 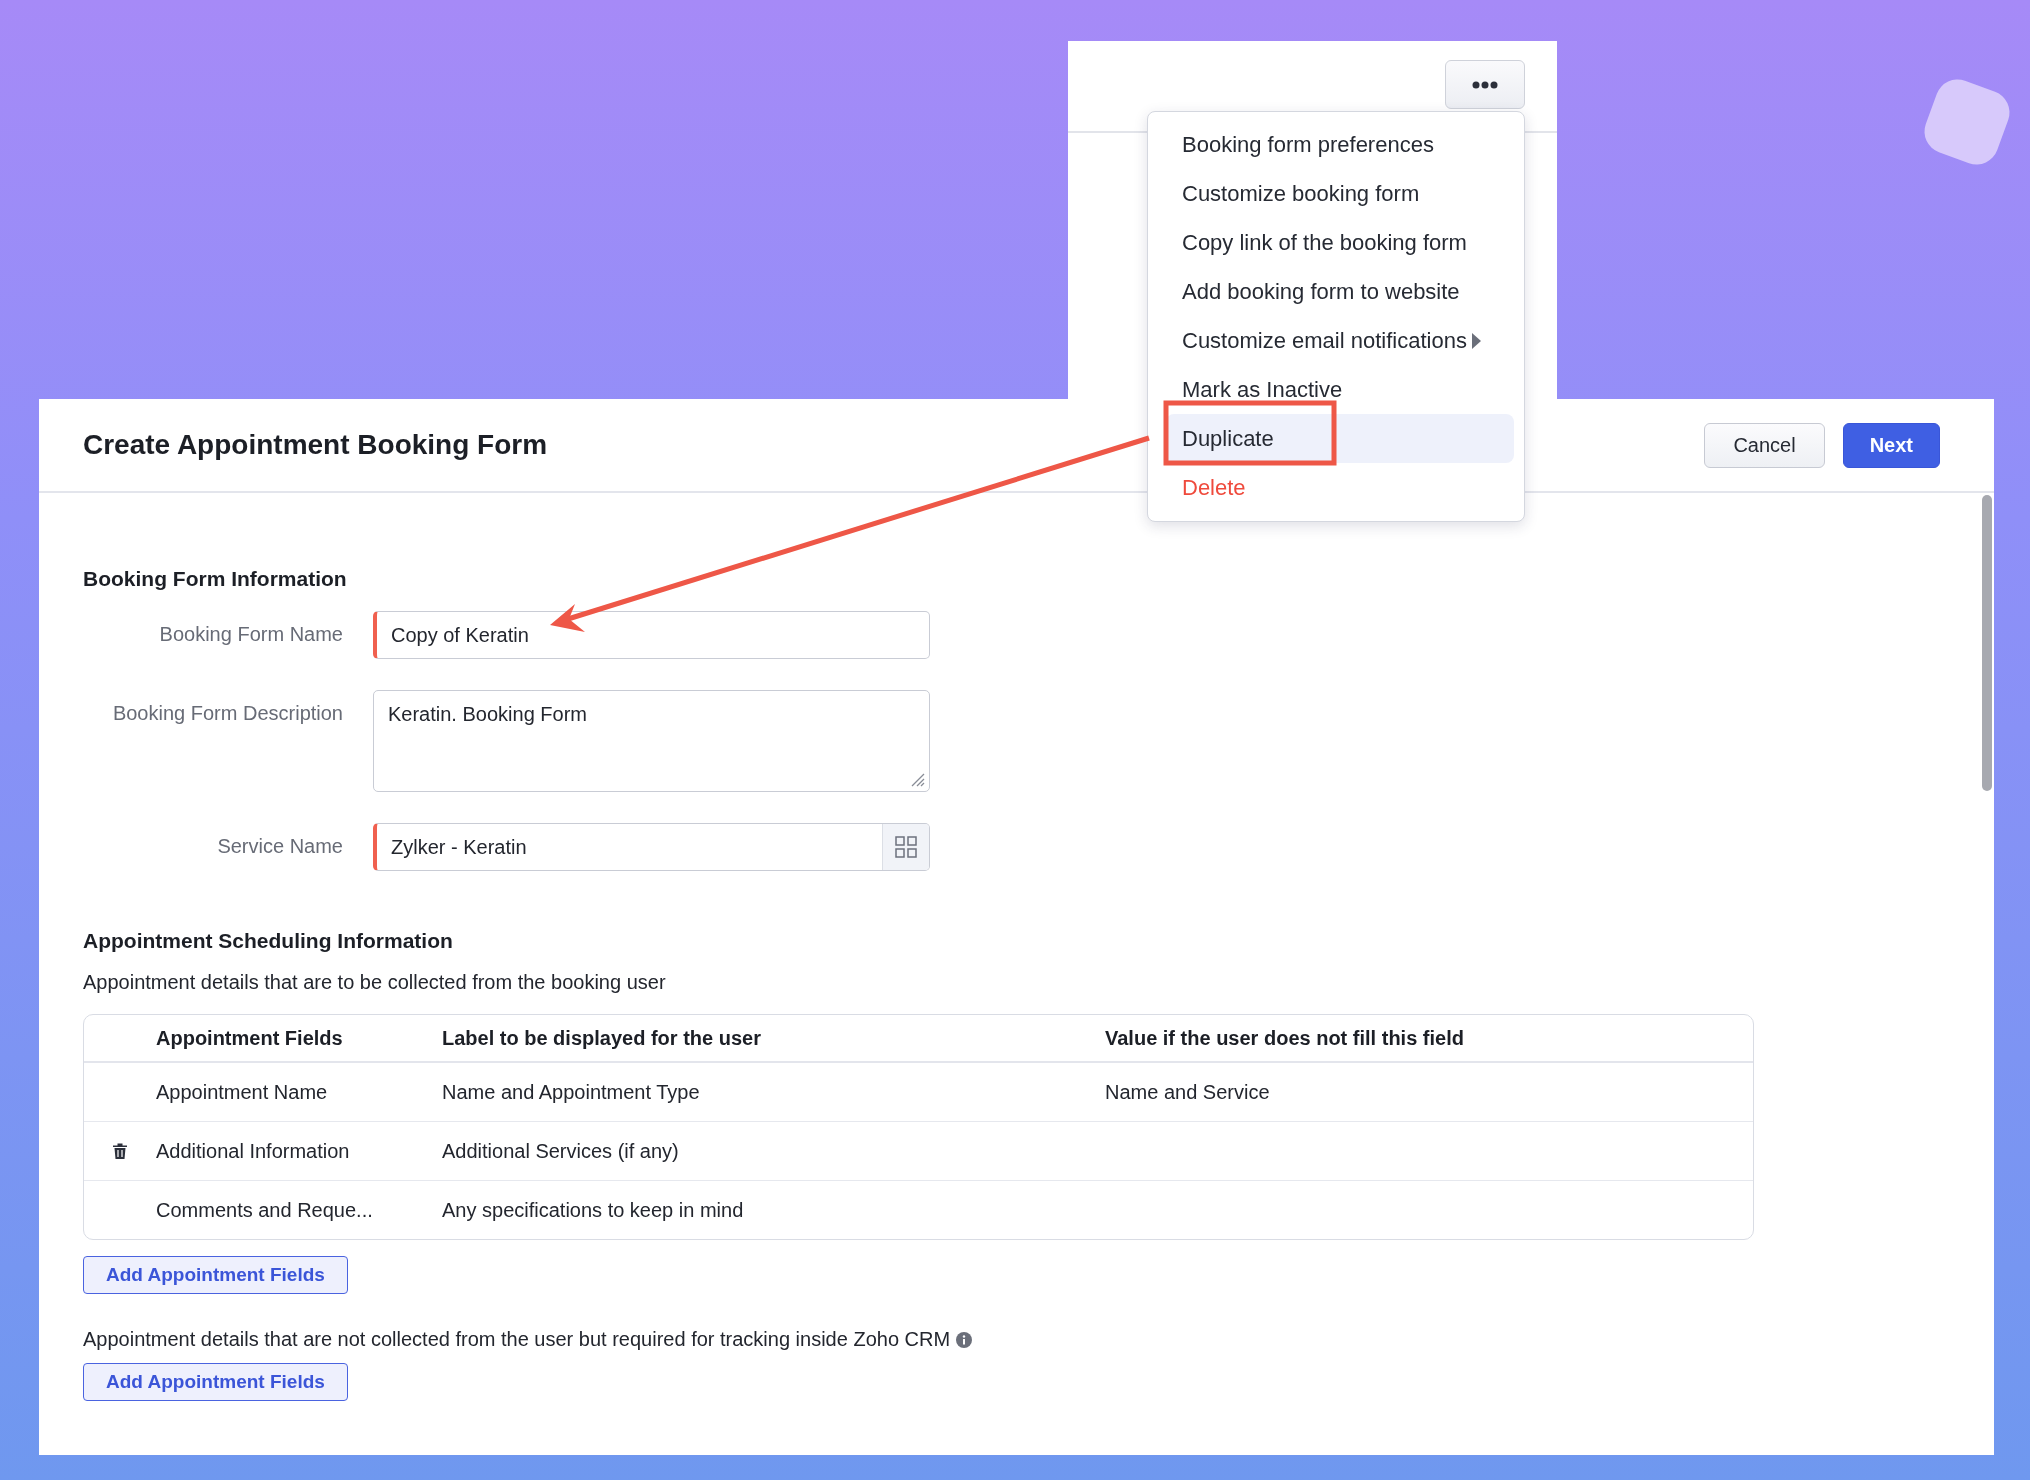 What do you see at coordinates (517, 1339) in the screenshot?
I see `section-description: Appointment details that are not collected from the user but required for tracking inside Zoho CRM` at bounding box center [517, 1339].